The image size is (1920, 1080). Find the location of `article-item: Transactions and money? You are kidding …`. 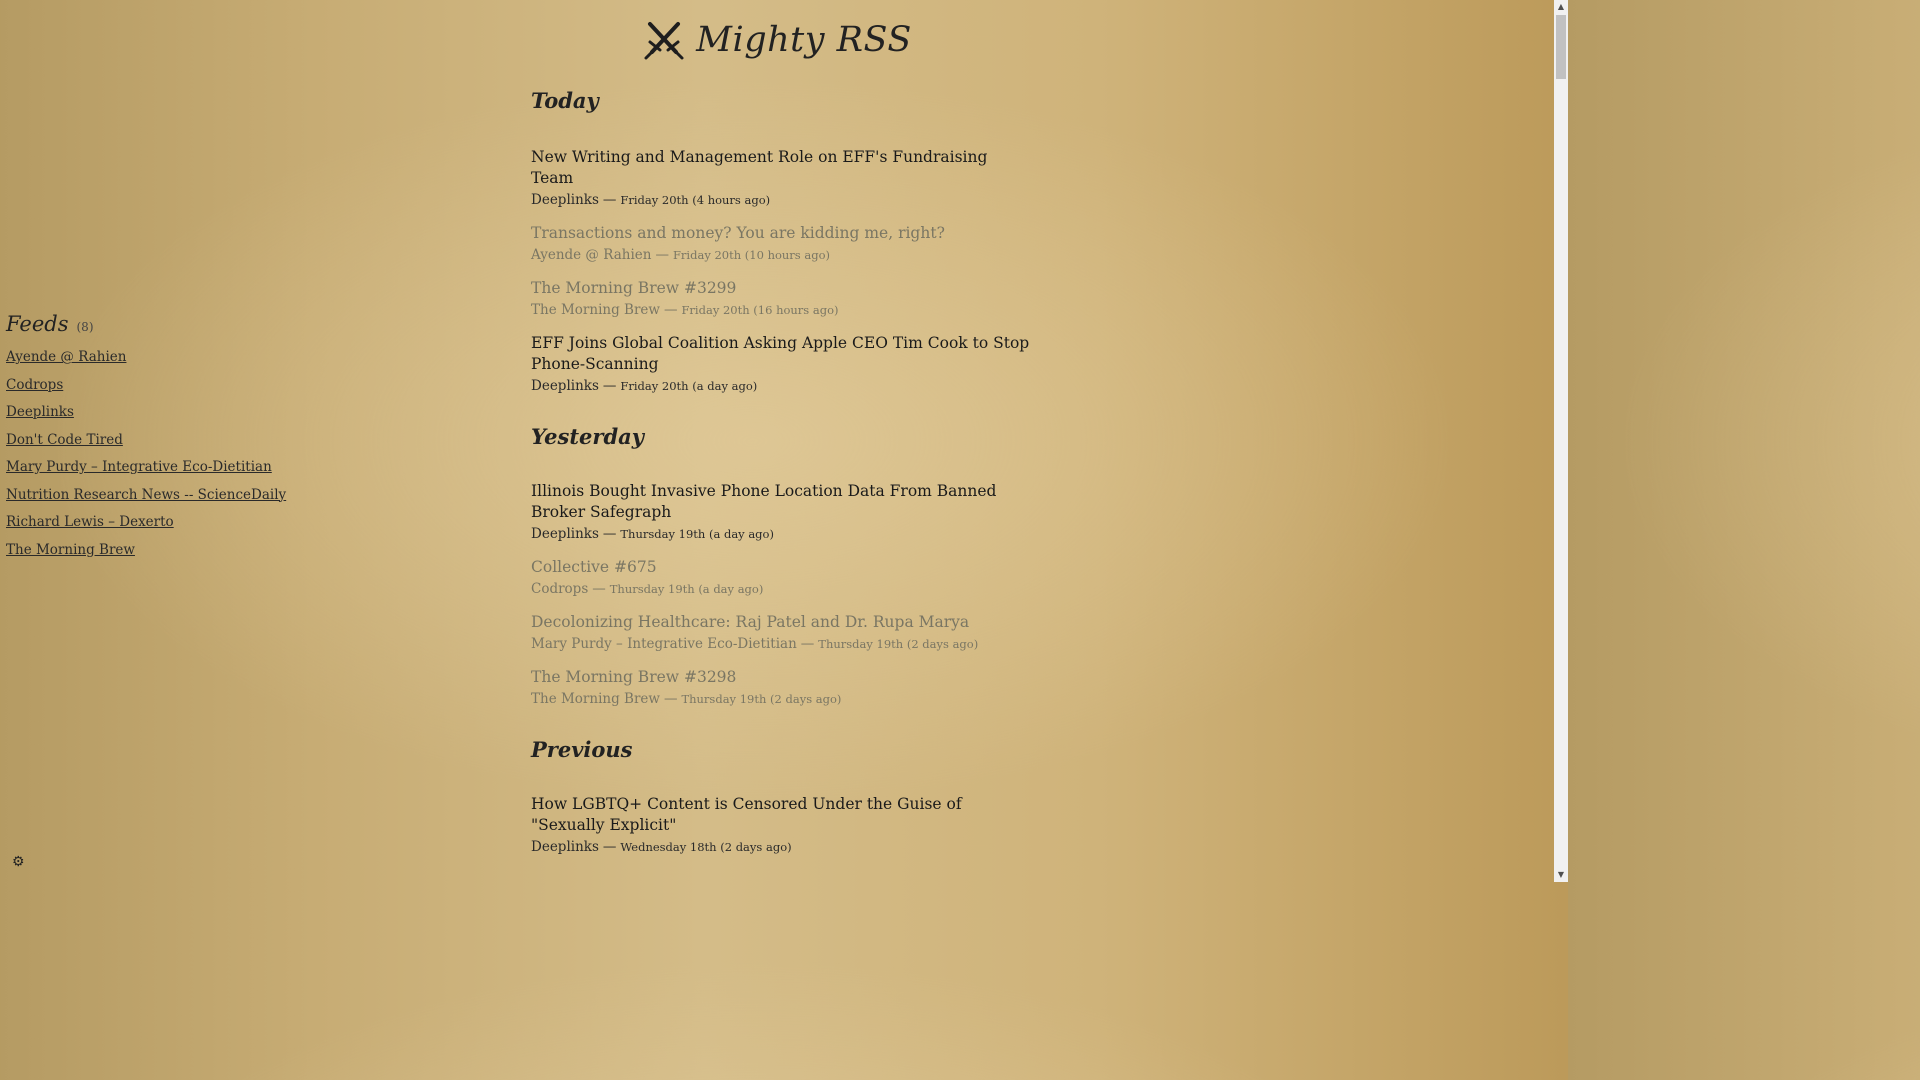

article-item: Transactions and money? You are kidding … is located at coordinates (781, 243).